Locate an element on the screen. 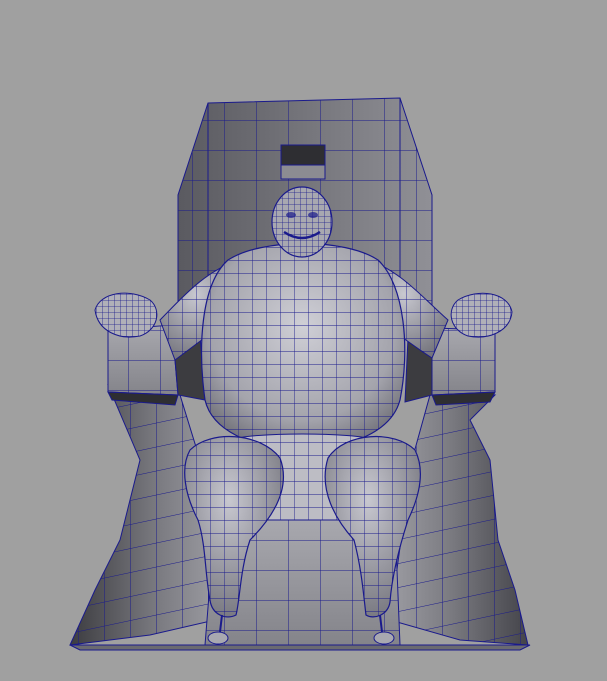  character-hand-right is located at coordinates (481, 315).